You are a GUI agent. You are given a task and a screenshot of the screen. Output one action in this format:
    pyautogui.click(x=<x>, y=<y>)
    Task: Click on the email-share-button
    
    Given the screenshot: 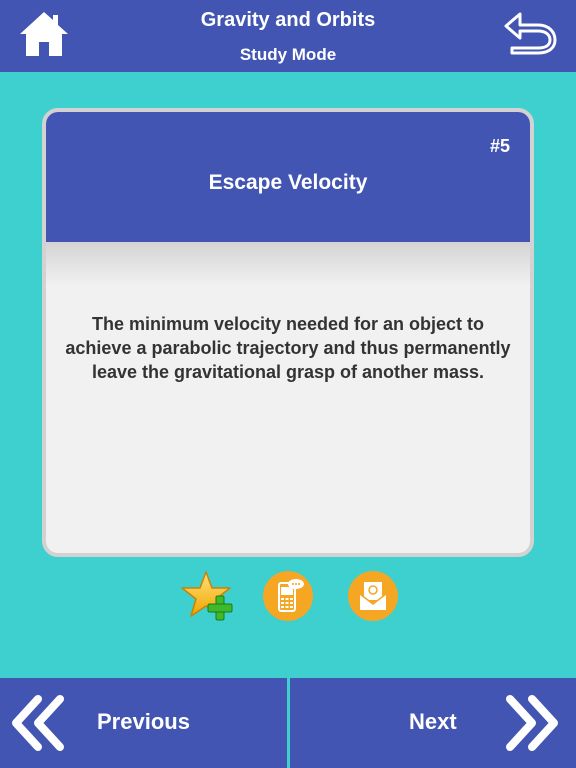 What is the action you would take?
    pyautogui.click(x=373, y=596)
    